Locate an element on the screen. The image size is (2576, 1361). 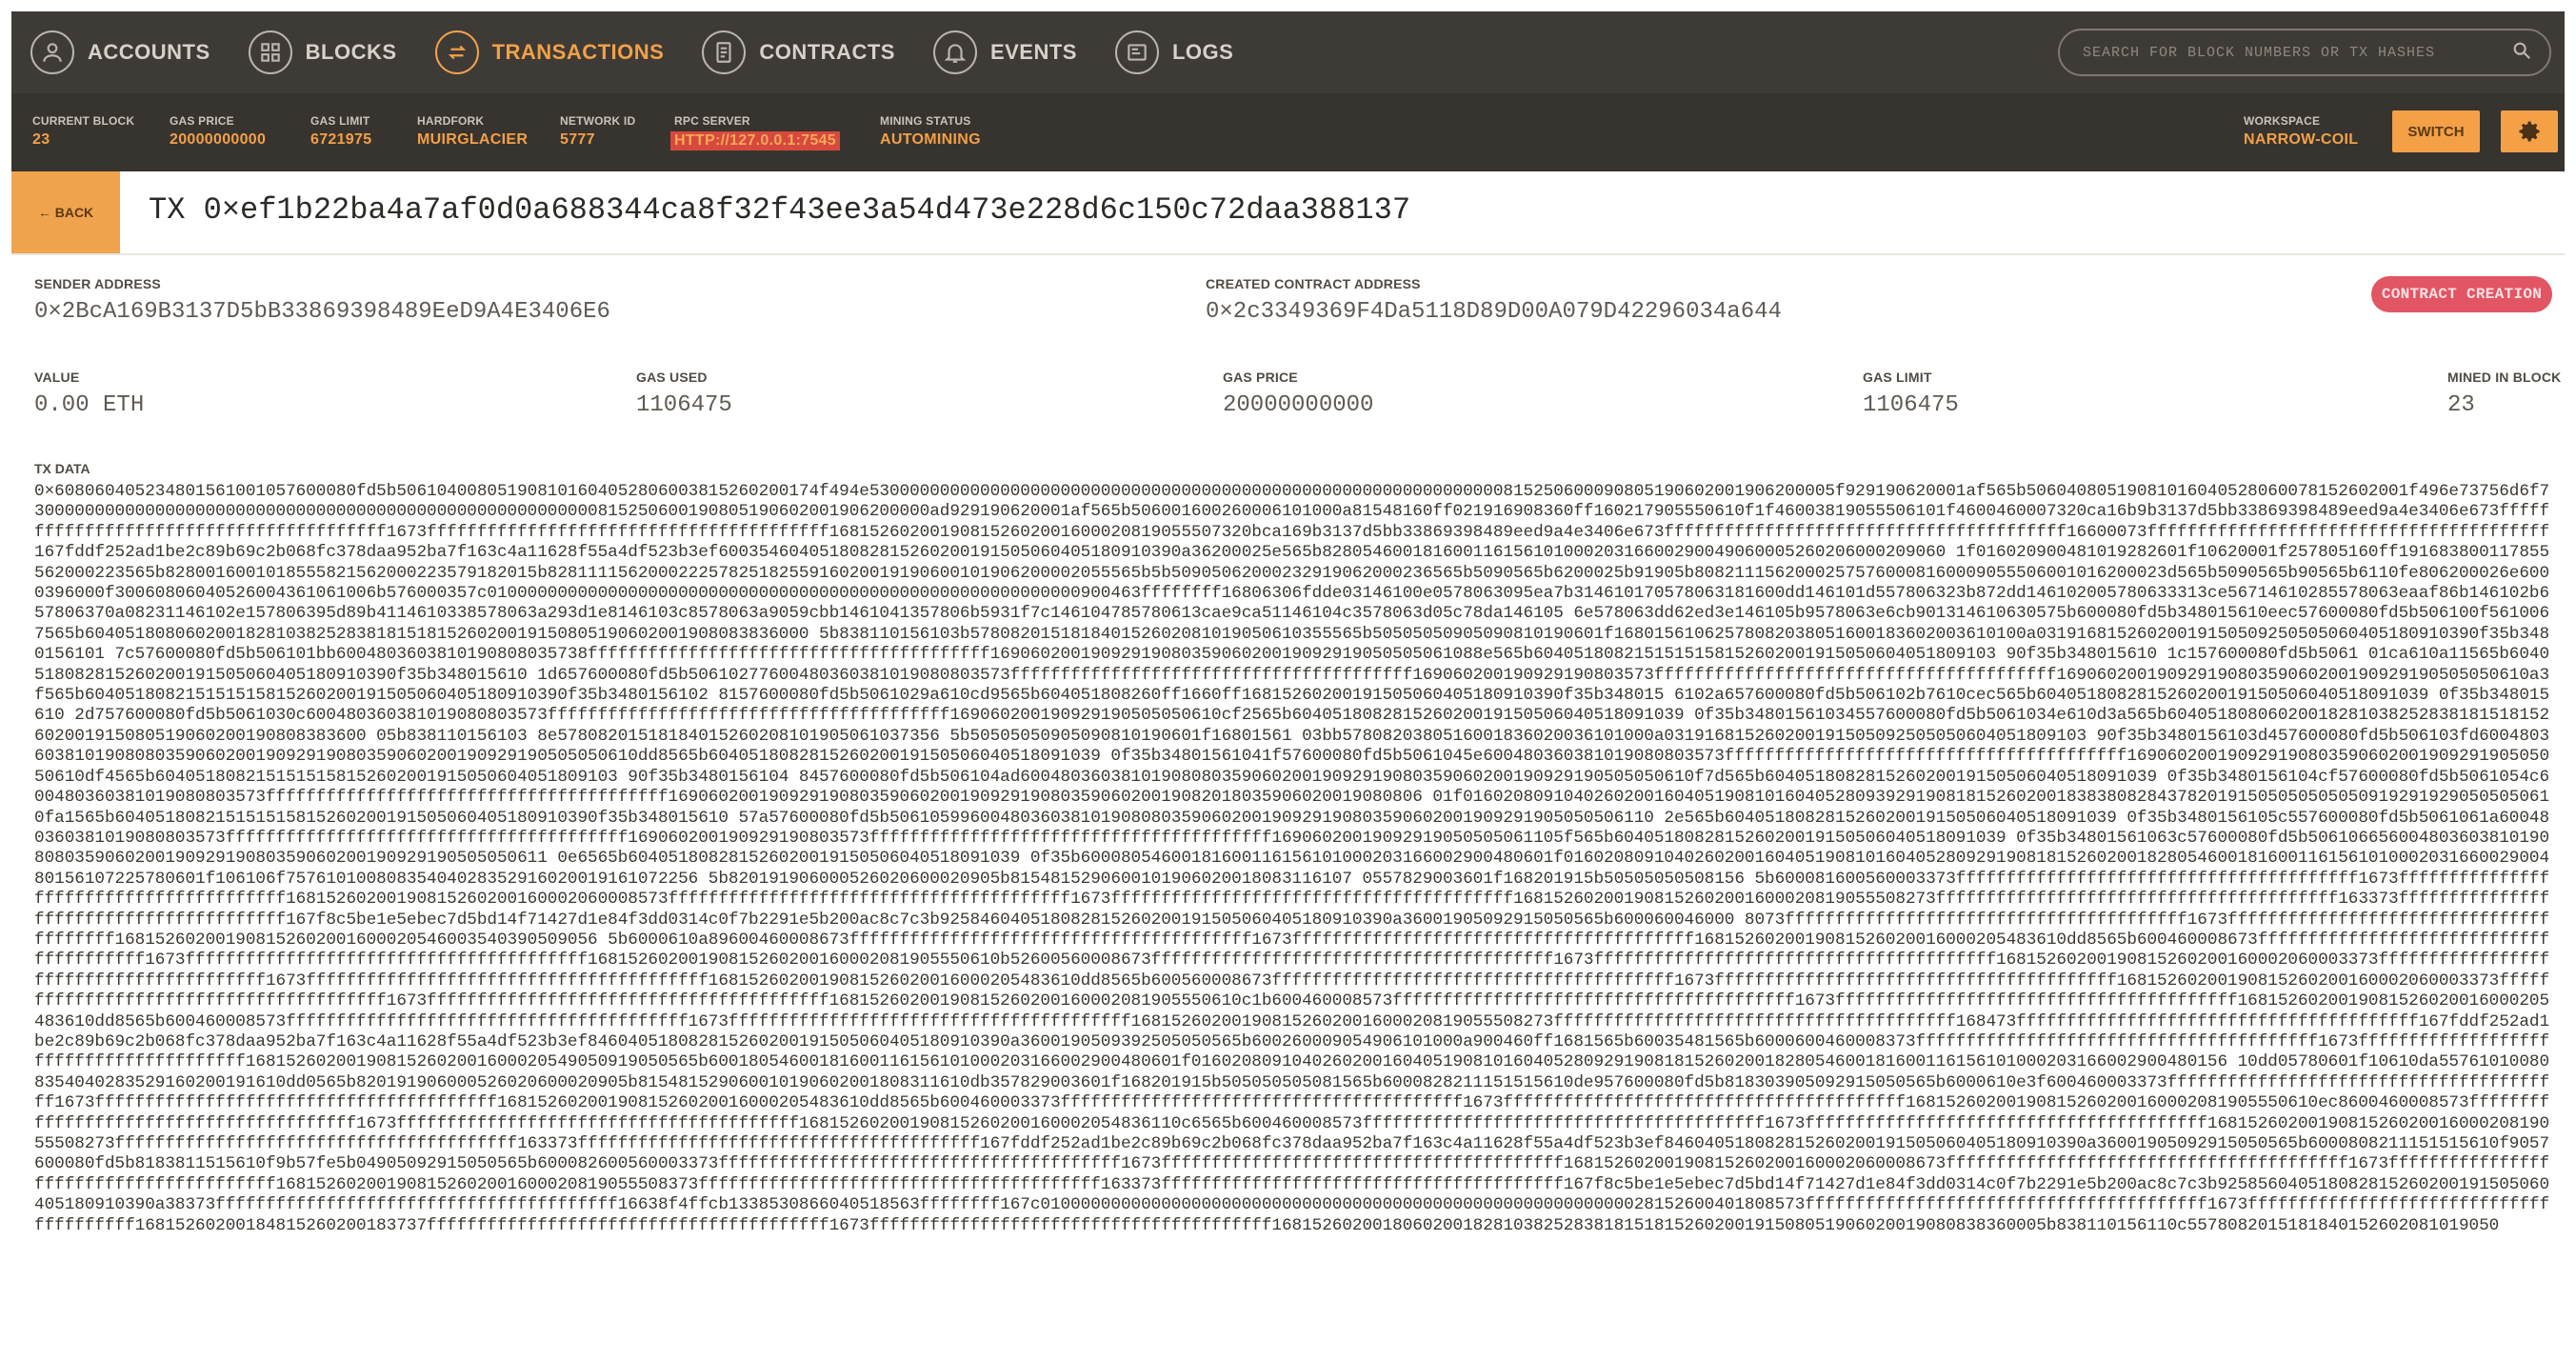
search-box is located at coordinates (2304, 52).